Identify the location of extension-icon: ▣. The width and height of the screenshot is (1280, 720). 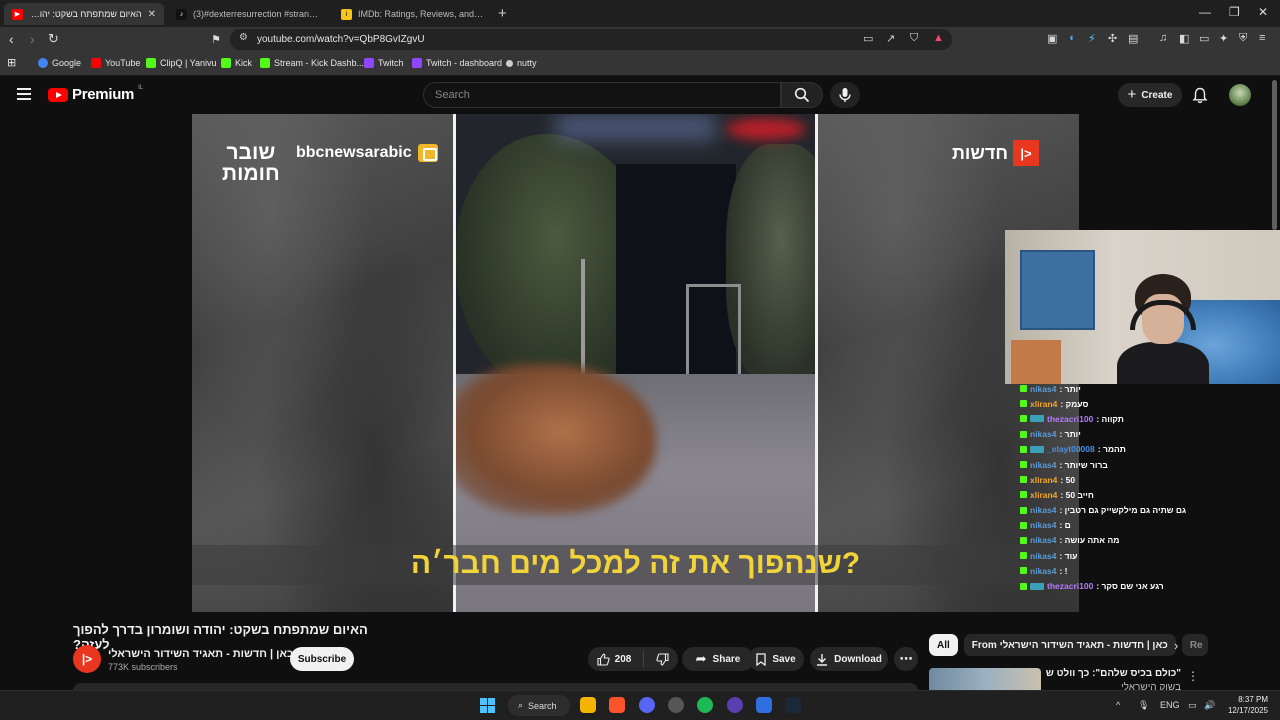
(1052, 38).